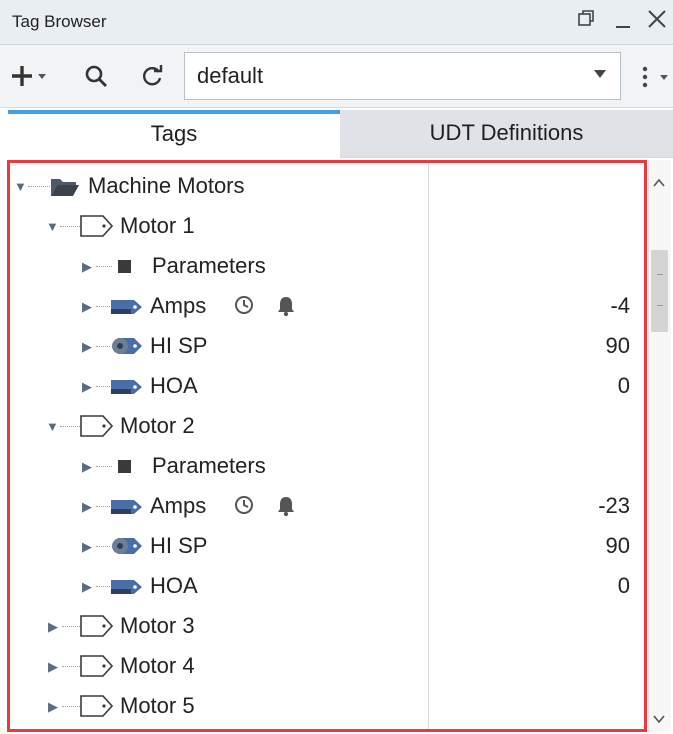  Describe the element at coordinates (655, 79) in the screenshot. I see `more-vertical-icon` at that location.